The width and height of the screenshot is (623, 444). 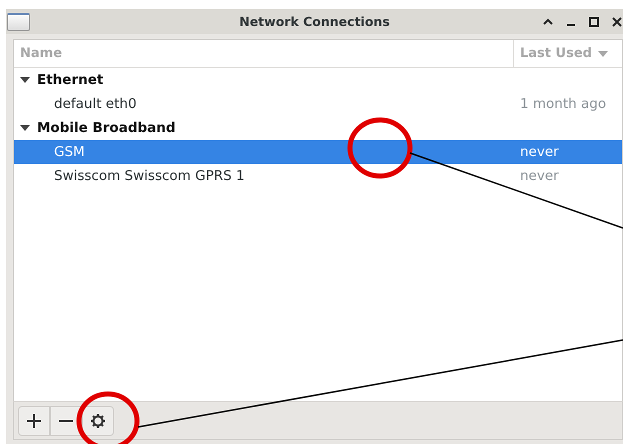 I want to click on last-used-text: 1 month ago, so click(x=563, y=104).